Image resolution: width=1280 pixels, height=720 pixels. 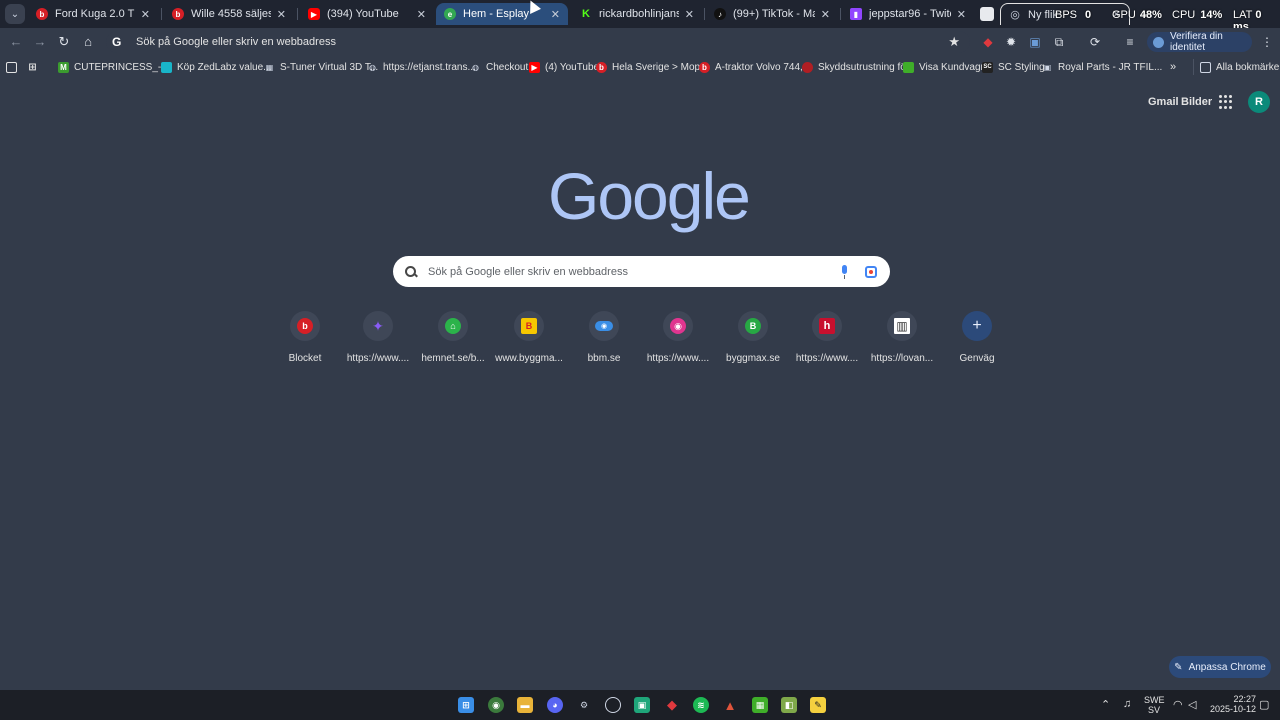 What do you see at coordinates (977, 358) in the screenshot?
I see `shortcut-label: Genväg` at bounding box center [977, 358].